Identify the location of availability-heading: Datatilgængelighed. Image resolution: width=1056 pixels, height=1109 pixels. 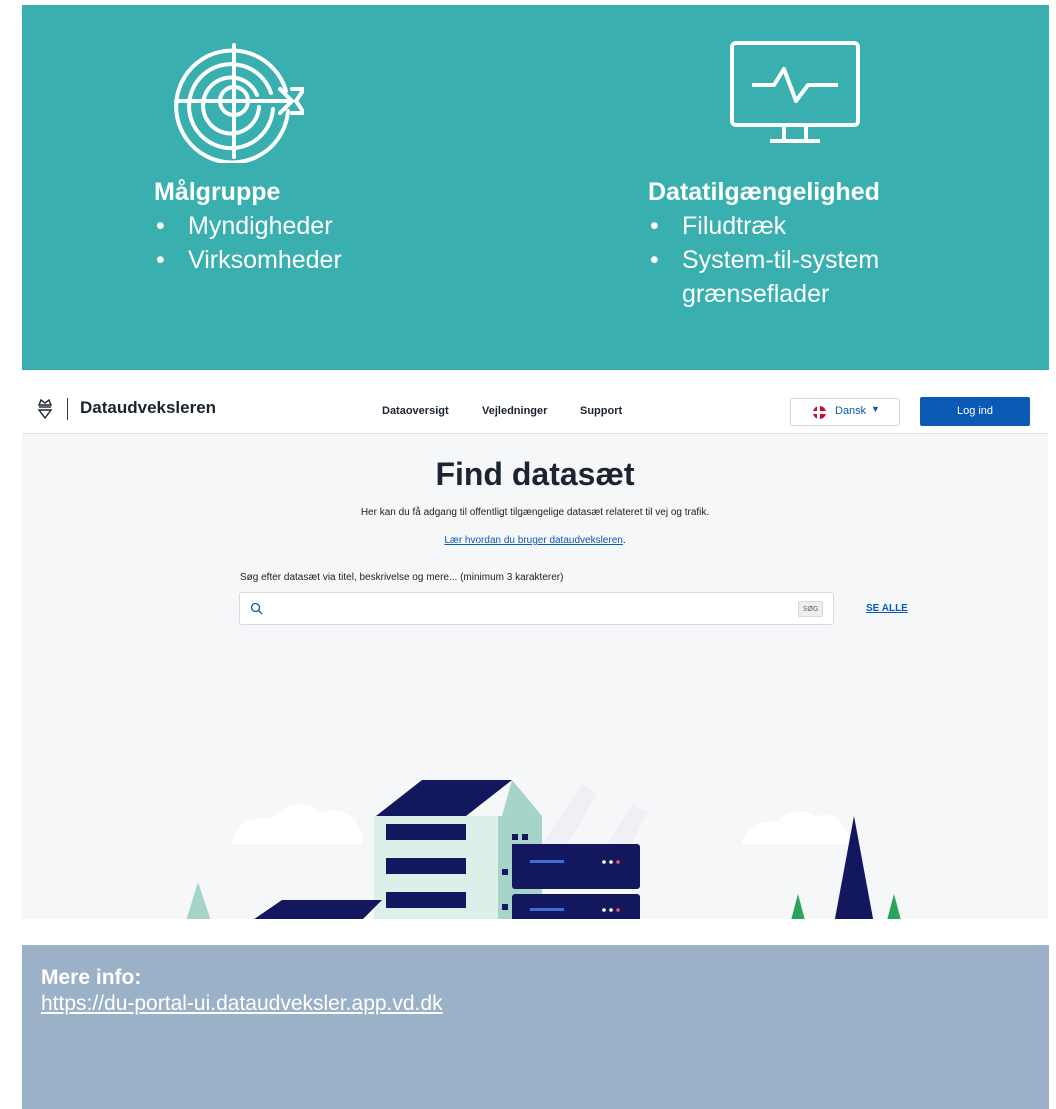
(764, 192).